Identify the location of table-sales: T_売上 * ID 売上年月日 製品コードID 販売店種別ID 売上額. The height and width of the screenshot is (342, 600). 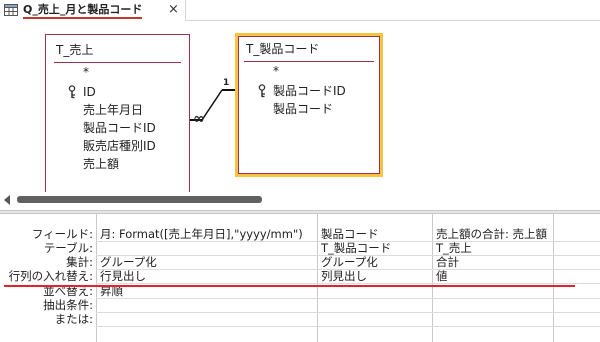
(117, 115).